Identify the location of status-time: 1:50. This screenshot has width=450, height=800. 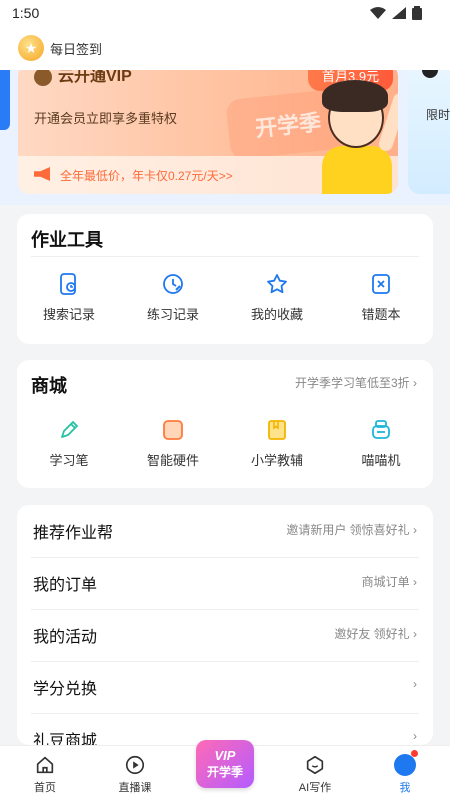
(26, 13).